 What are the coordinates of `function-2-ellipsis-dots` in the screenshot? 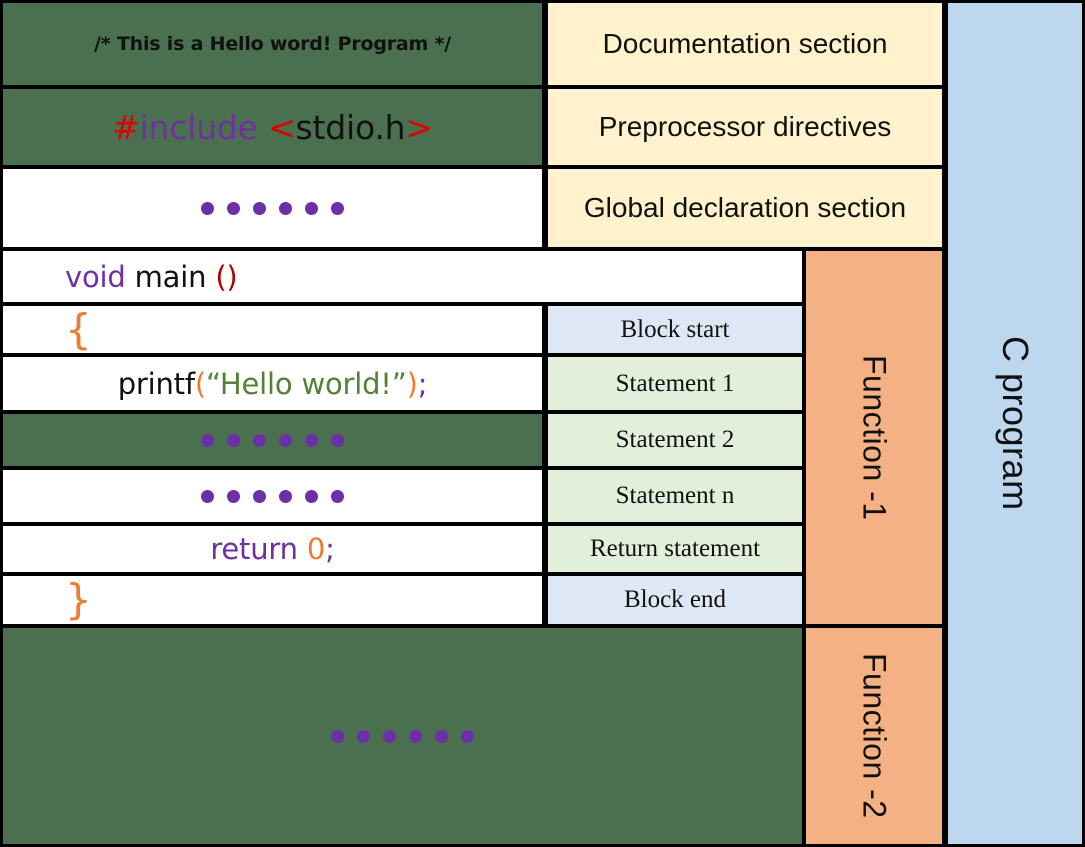 It's located at (402, 736).